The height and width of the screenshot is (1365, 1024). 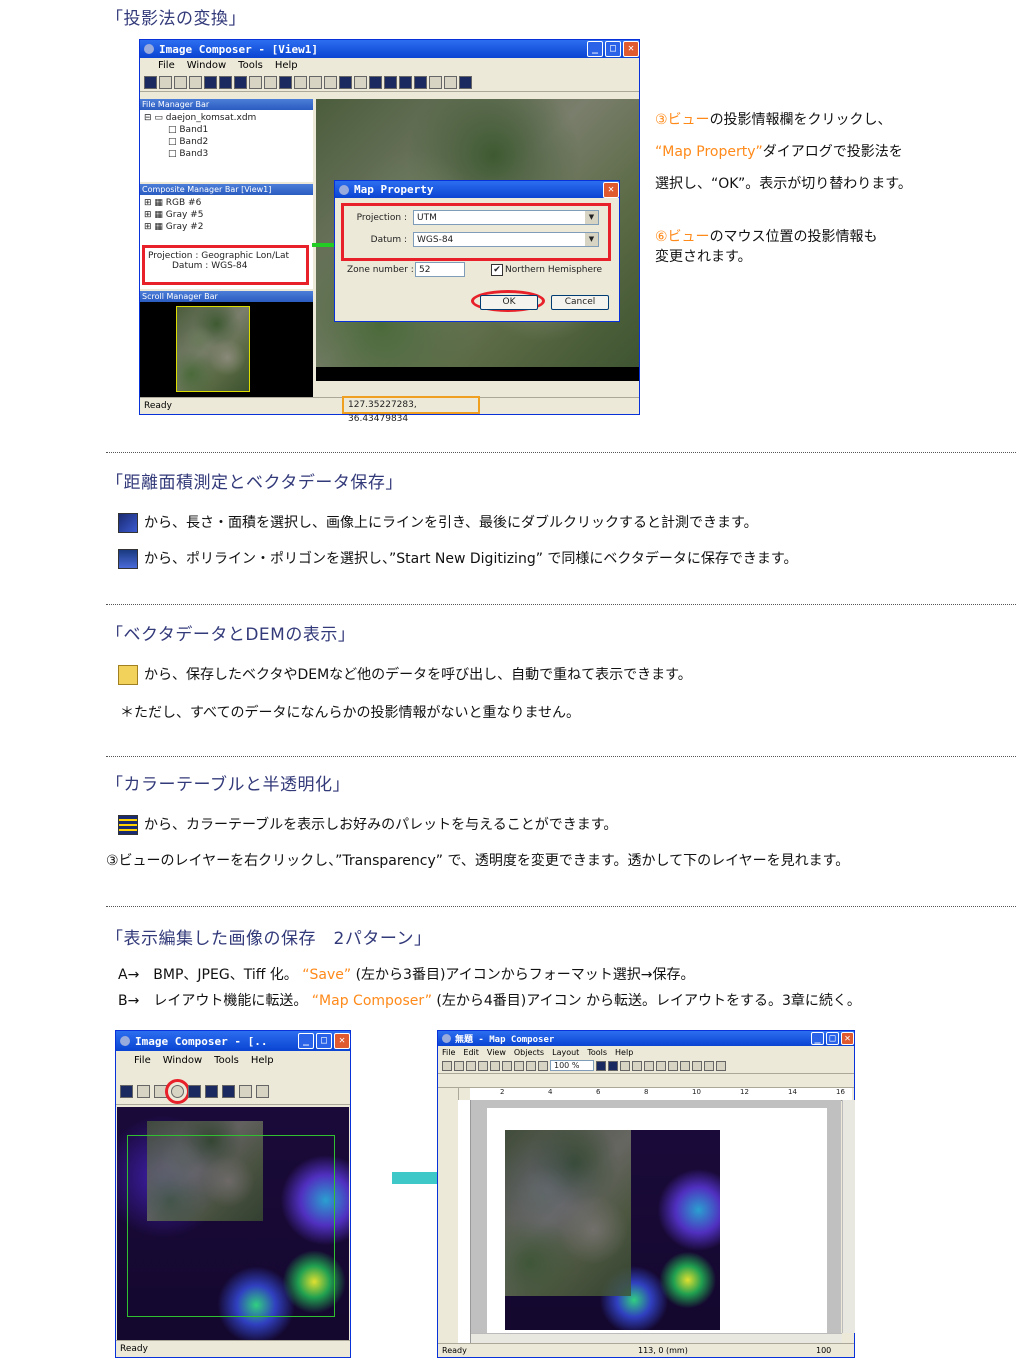 I want to click on layout-canvas, so click(x=656, y=1224).